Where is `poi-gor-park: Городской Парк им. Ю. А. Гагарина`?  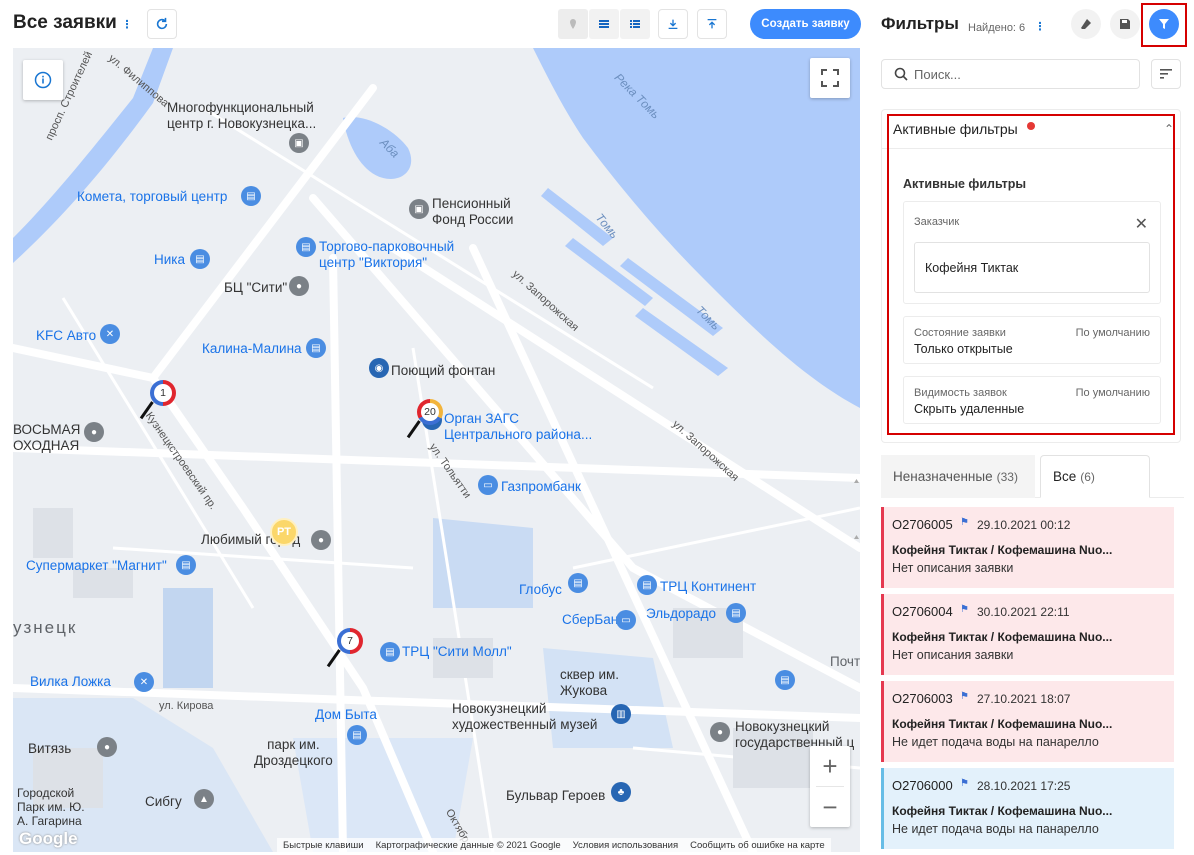 poi-gor-park: Городской Парк им. Ю. А. Гагарина is located at coordinates (51, 807).